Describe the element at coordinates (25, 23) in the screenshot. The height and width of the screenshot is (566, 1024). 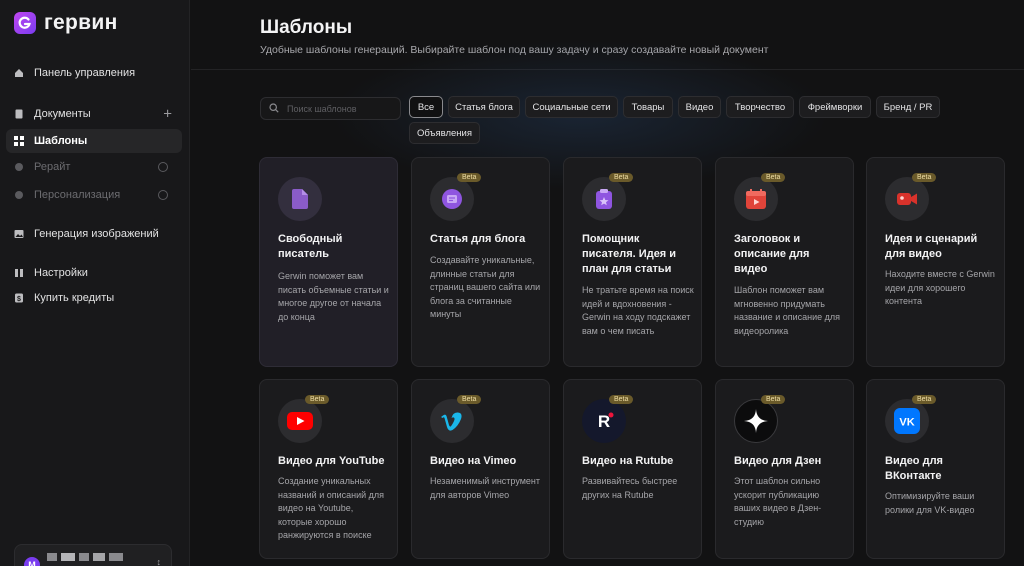
I see `gervin-logo-icon` at that location.